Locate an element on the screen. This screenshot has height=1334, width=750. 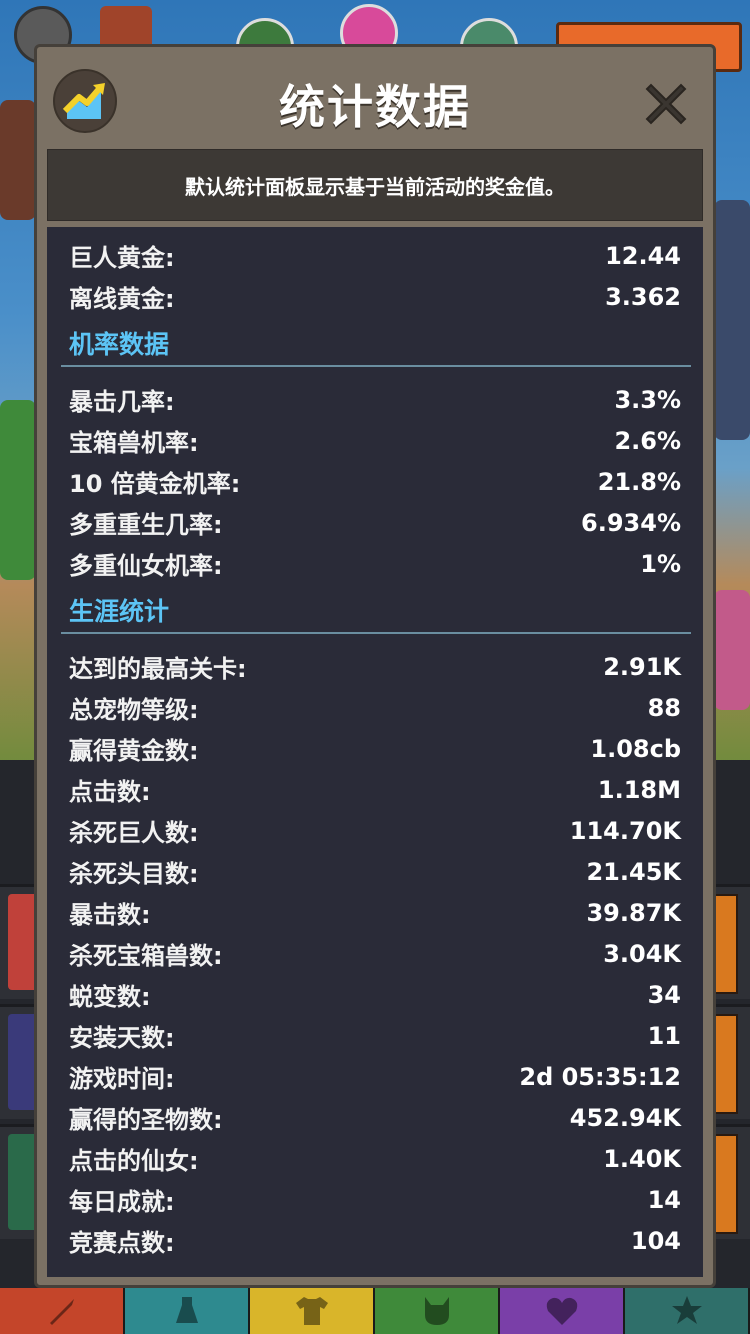
stat-label: 杀死宝箱兽数: is located at coordinates (146, 956).